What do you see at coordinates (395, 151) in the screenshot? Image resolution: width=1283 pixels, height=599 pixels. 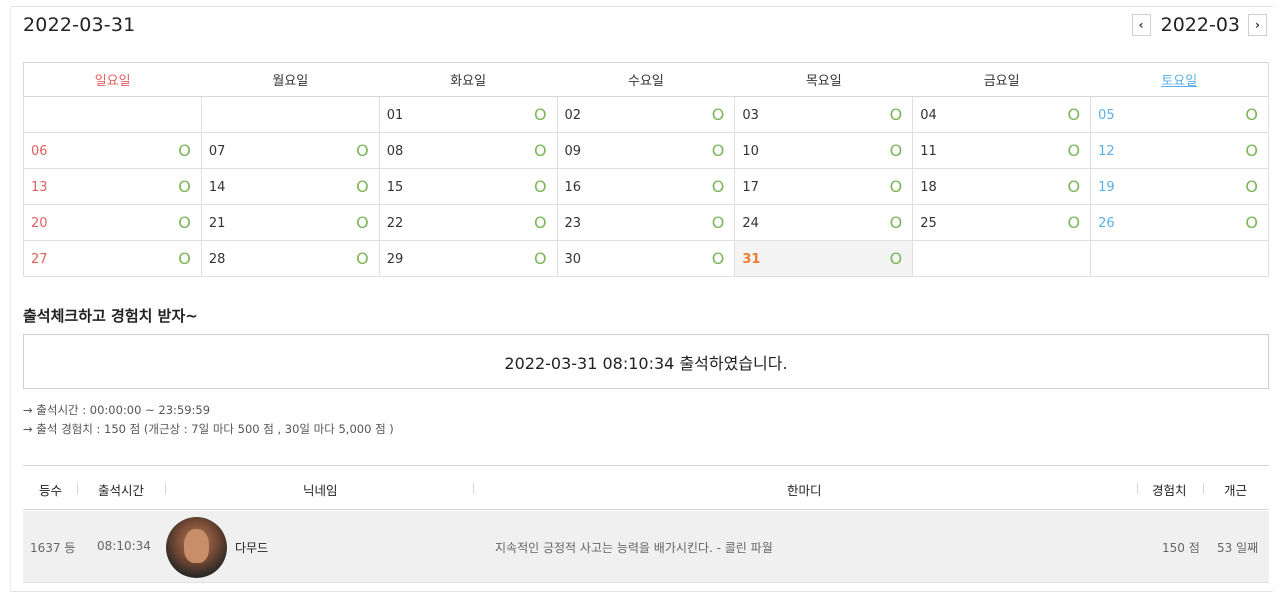 I see `day-number: 08` at bounding box center [395, 151].